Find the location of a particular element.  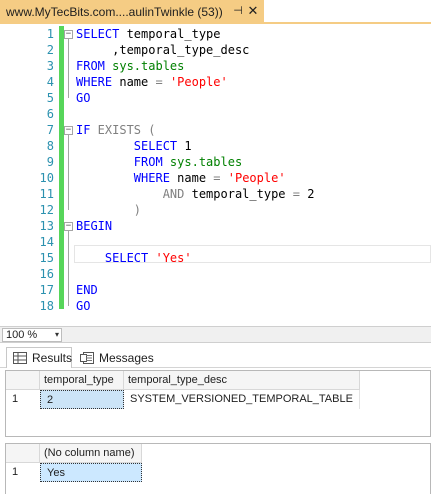

table-cell: SYSTEM_VERSIONED_TEMPORAL_TABLE is located at coordinates (242, 399).